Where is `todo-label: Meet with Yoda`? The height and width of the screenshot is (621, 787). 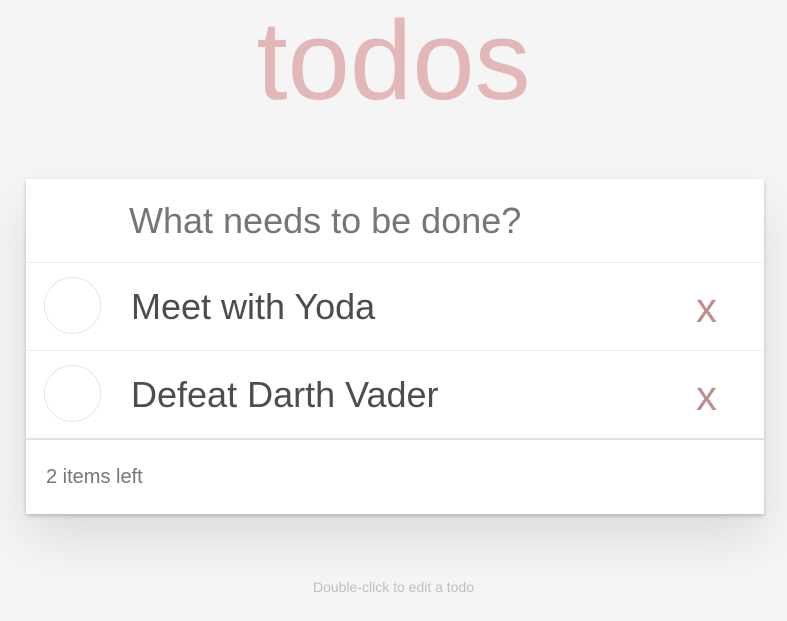 todo-label: Meet with Yoda is located at coordinates (253, 306).